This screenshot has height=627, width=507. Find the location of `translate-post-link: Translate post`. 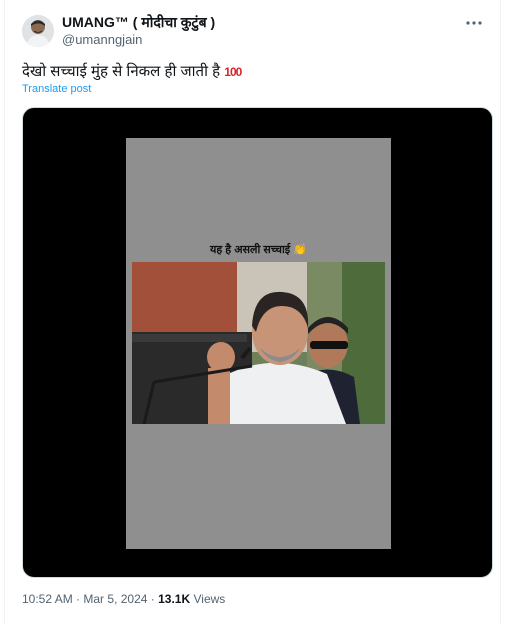

translate-post-link: Translate post is located at coordinates (56, 89).